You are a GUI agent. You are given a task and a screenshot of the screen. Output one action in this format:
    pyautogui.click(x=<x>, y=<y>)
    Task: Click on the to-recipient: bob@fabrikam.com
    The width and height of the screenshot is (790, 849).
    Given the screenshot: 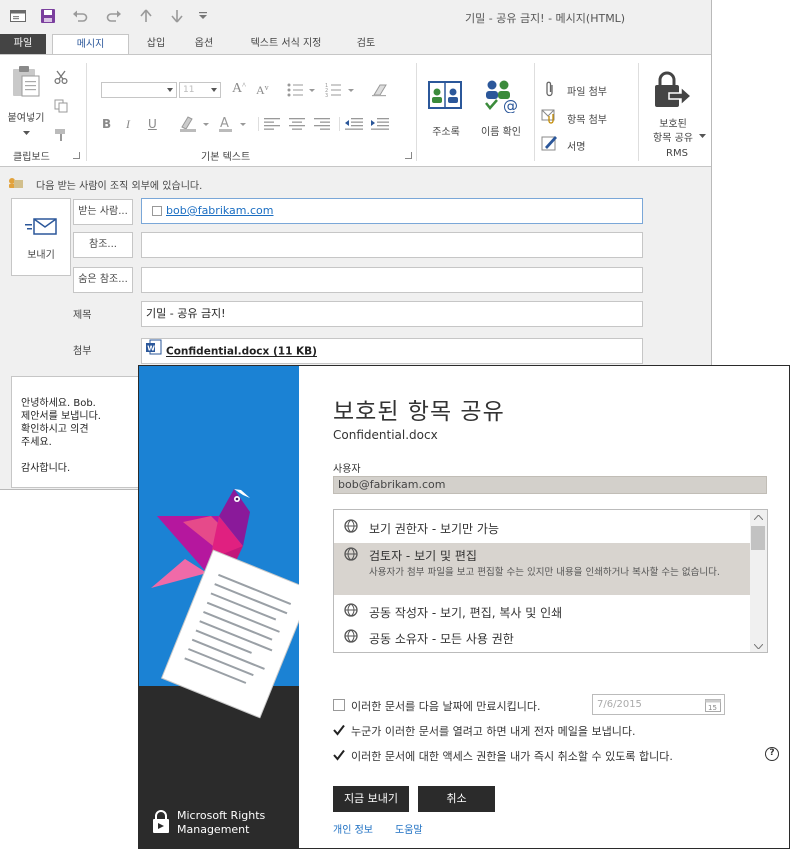 What is the action you would take?
    pyautogui.click(x=220, y=210)
    